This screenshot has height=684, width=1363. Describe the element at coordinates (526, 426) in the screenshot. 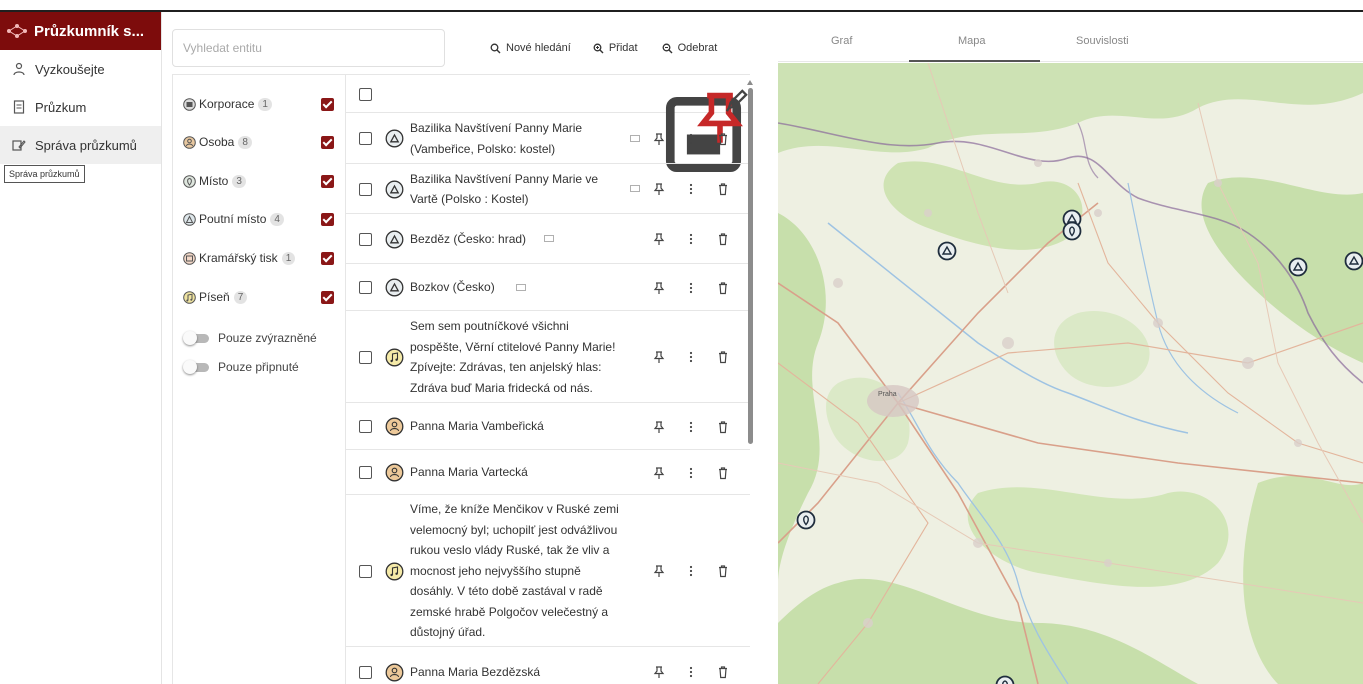

I see `entity-label: Panna Maria Vambeřická` at that location.